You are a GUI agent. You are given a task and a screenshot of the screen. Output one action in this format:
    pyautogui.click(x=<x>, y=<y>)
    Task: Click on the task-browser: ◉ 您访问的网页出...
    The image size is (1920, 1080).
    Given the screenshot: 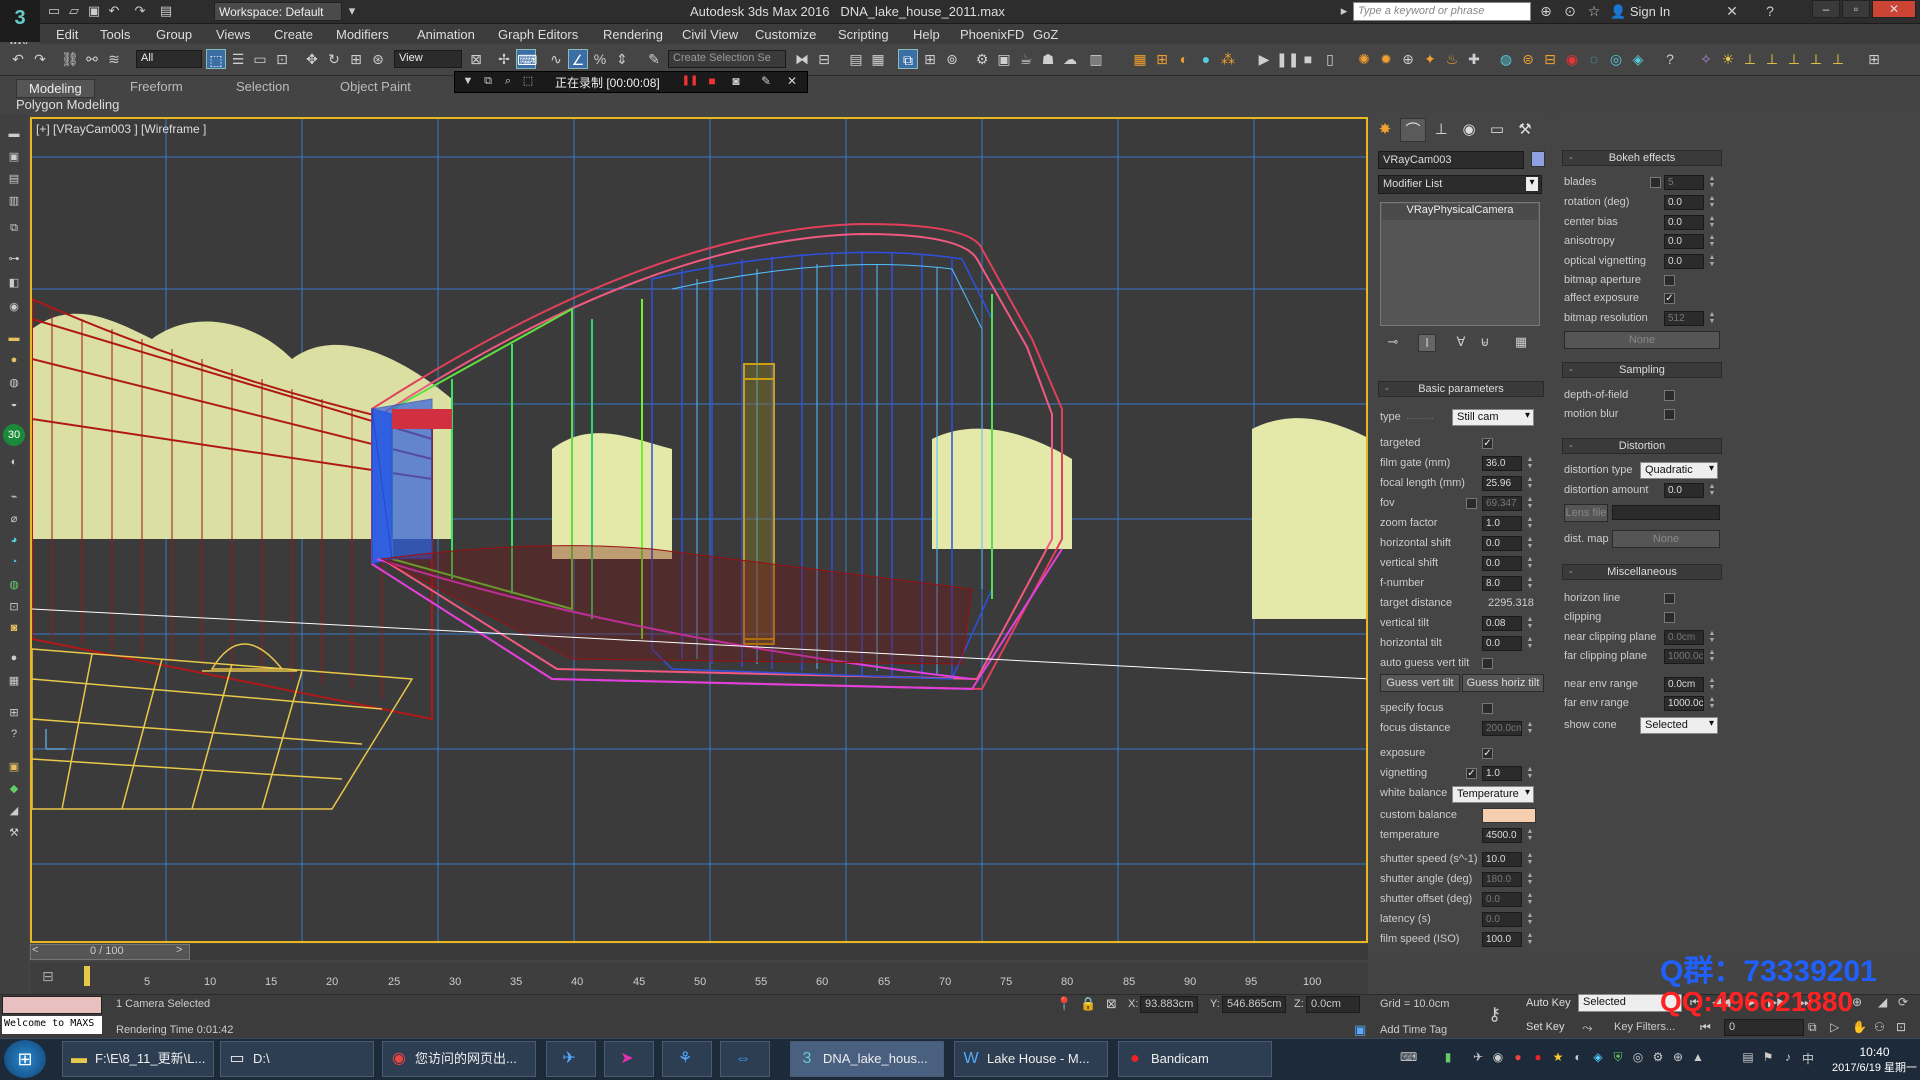 What is the action you would take?
    pyautogui.click(x=459, y=1059)
    